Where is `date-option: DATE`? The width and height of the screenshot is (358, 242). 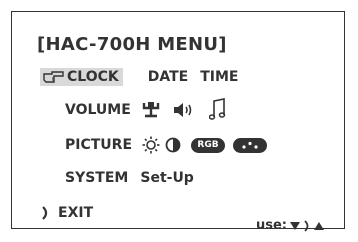
date-option: DATE is located at coordinates (168, 77).